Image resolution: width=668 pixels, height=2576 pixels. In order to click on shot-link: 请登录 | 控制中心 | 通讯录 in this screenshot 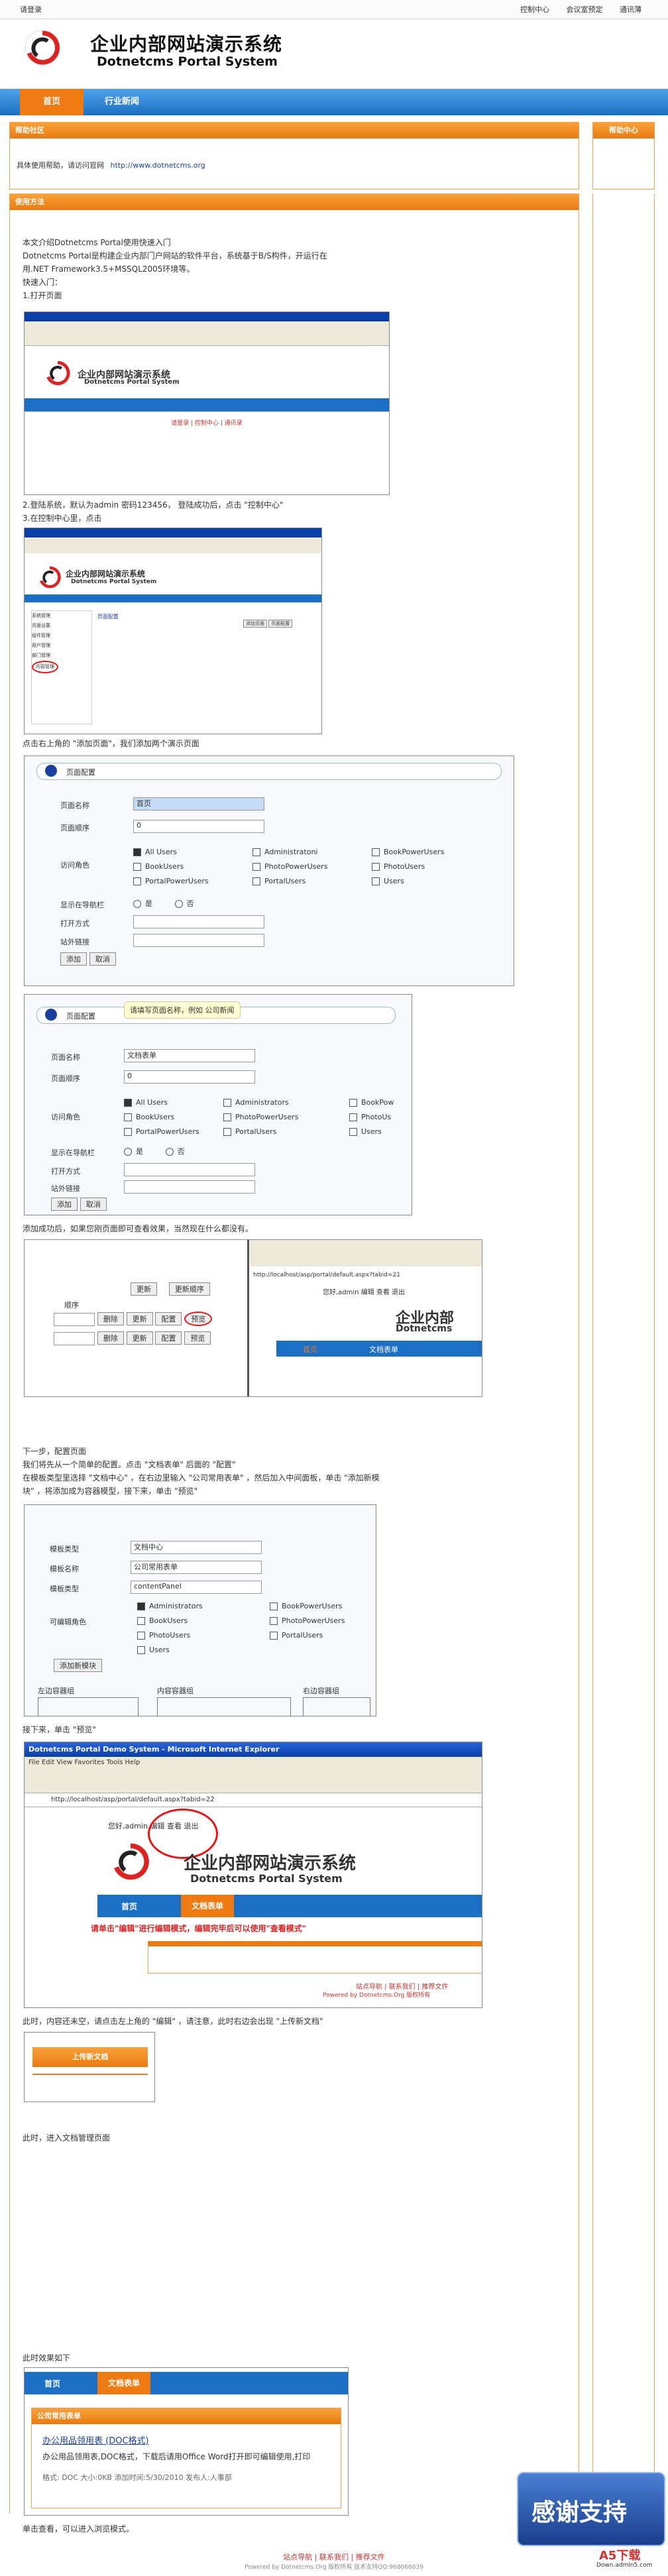, I will do `click(207, 424)`.